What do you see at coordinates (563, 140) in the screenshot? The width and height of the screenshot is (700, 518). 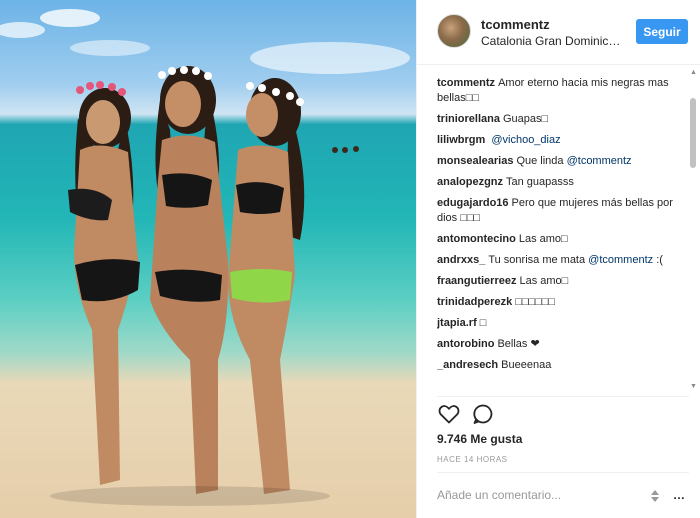 I see `comment-item: liliwbrgm @vichoo_diaz` at bounding box center [563, 140].